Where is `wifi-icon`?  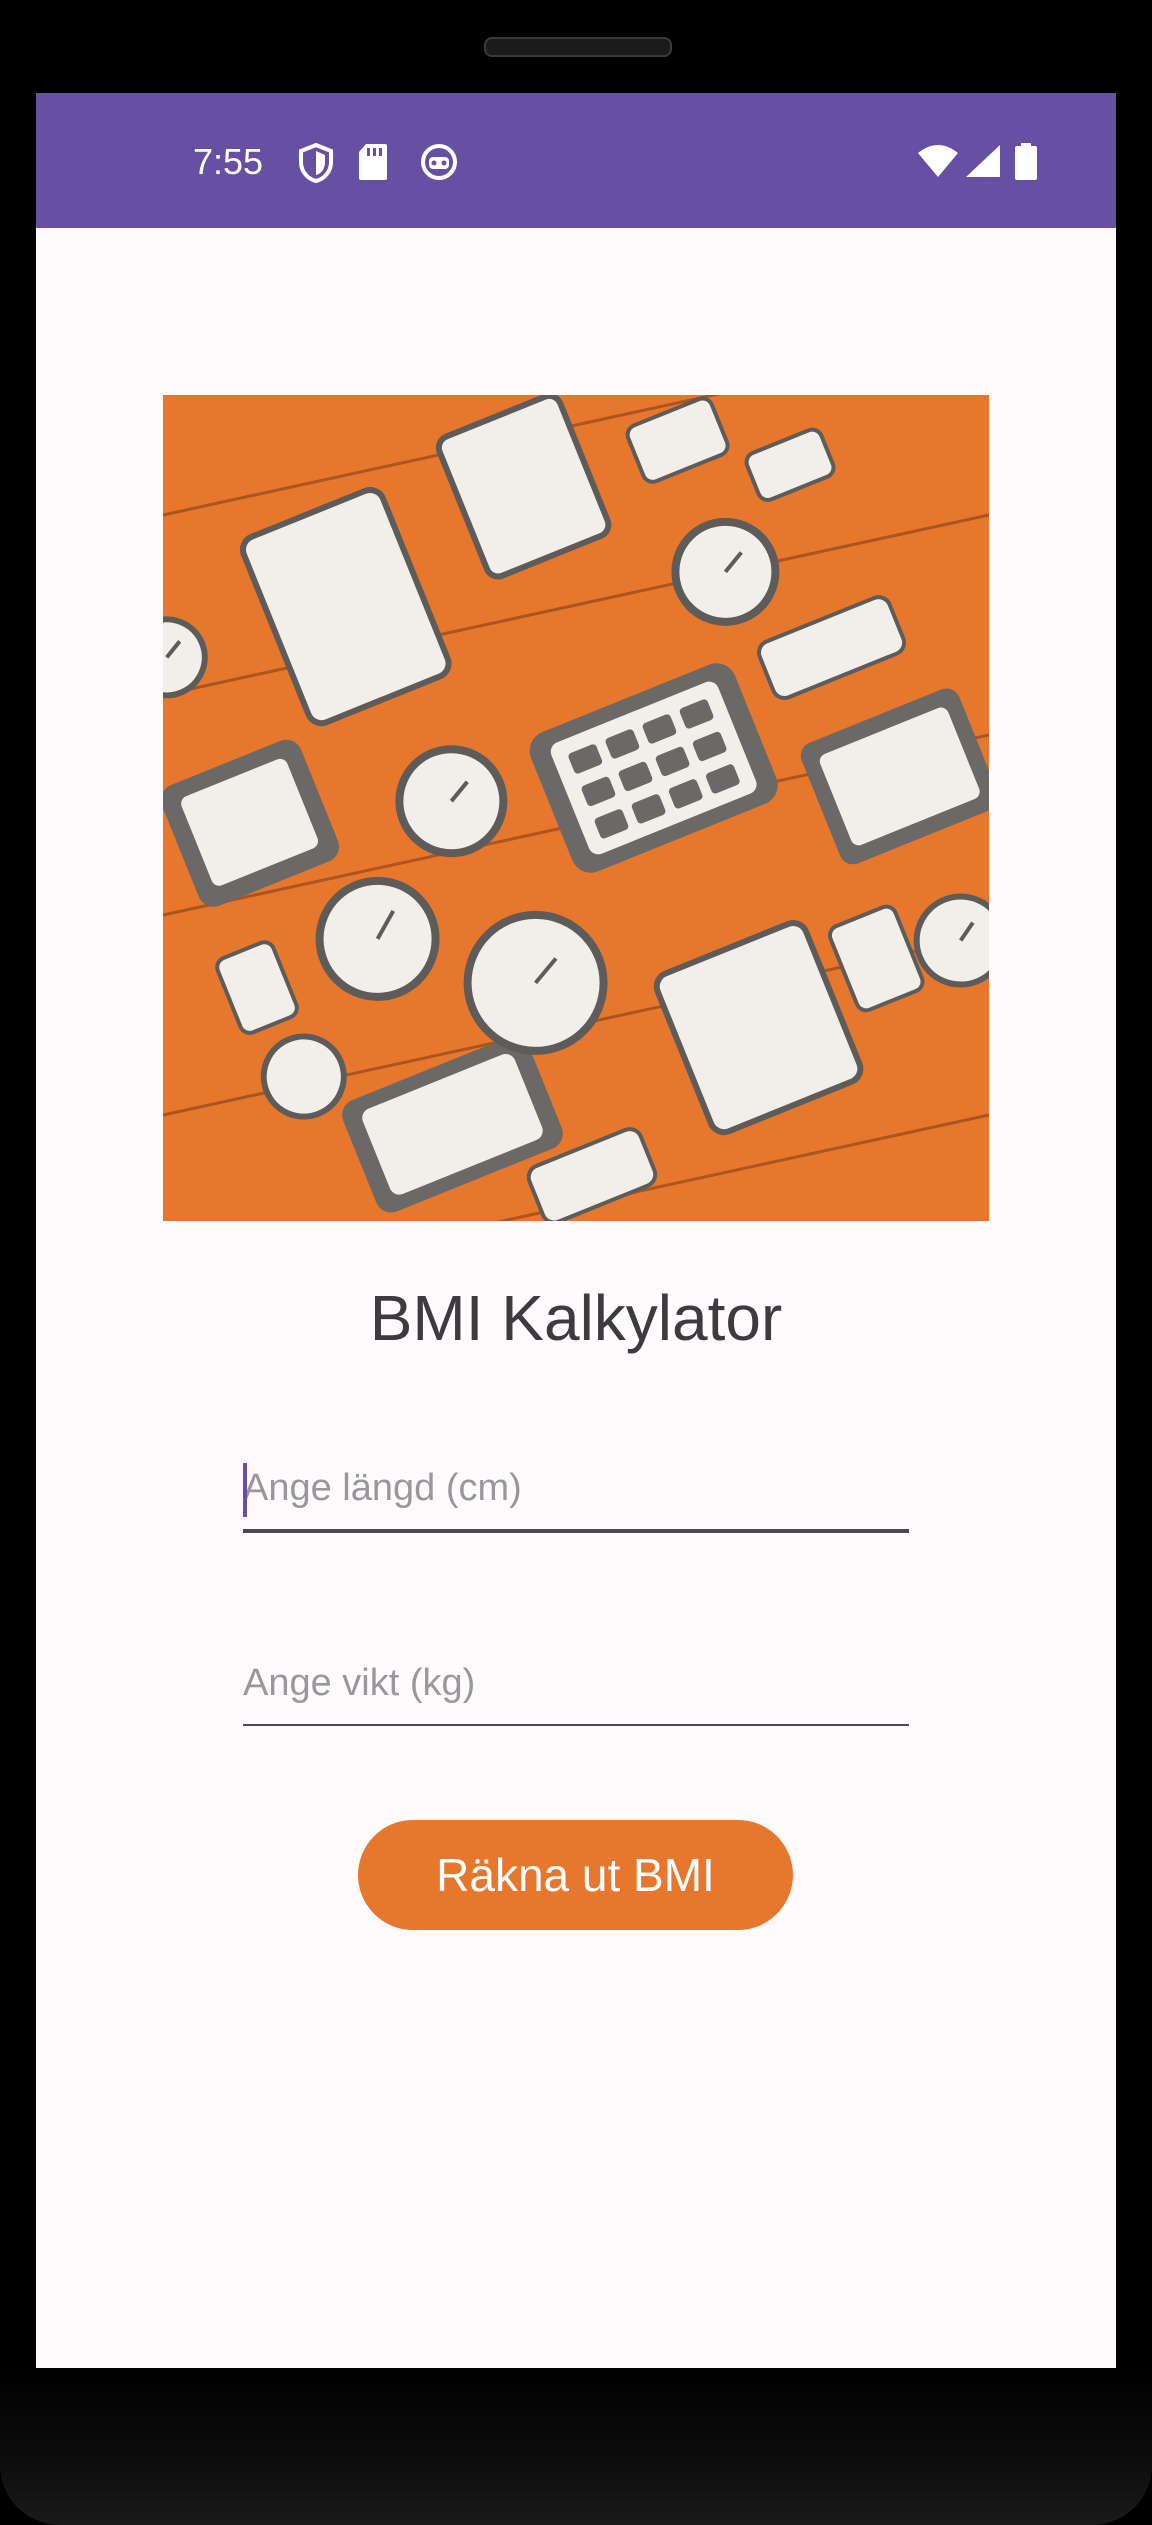 wifi-icon is located at coordinates (938, 161).